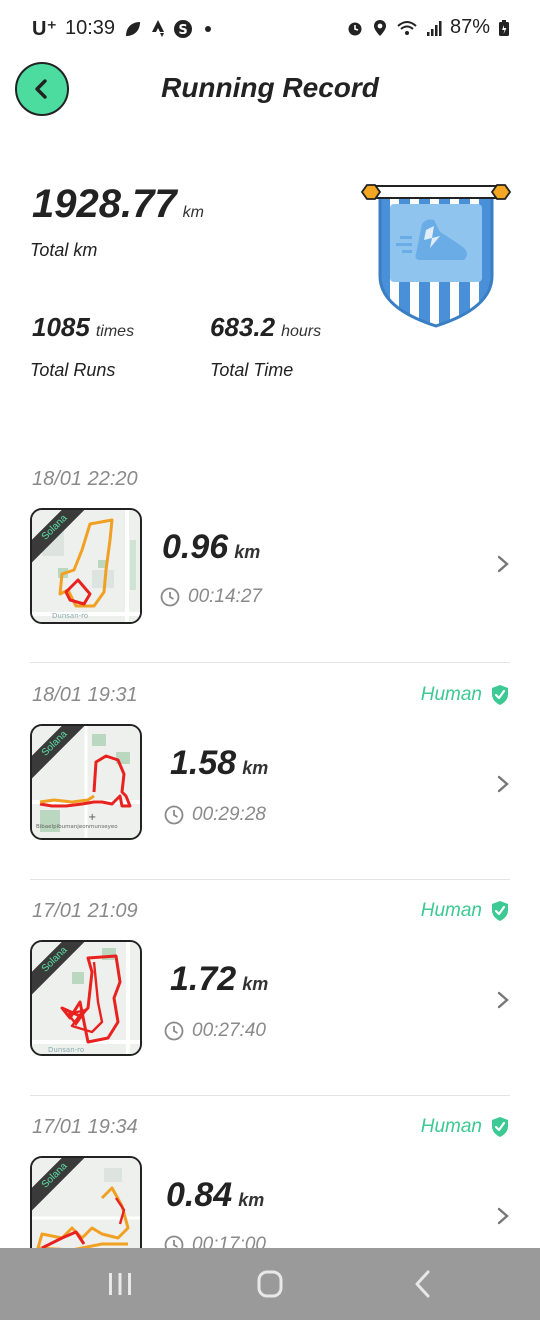 This screenshot has width=540, height=1320. I want to click on record-duration: 00:17:00, so click(215, 1241).